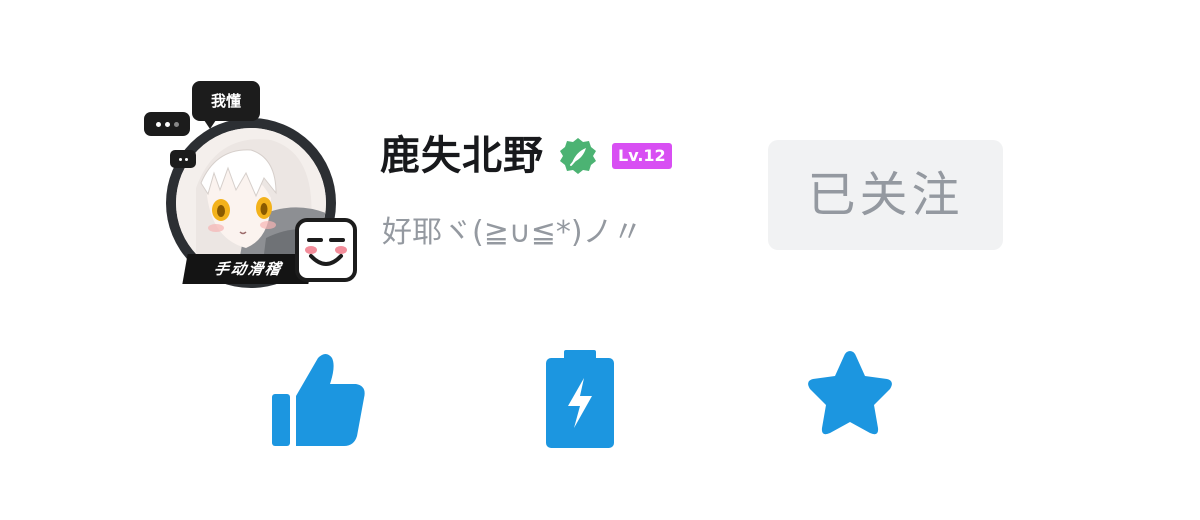 This screenshot has width=1200, height=520. What do you see at coordinates (885, 195) in the screenshot?
I see `followed-button: 已关注` at bounding box center [885, 195].